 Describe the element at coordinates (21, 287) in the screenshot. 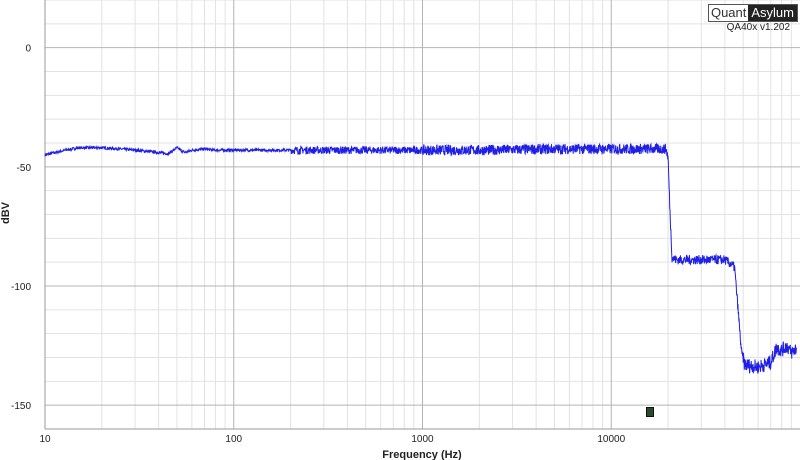

I see `y-tick-label: -100` at that location.